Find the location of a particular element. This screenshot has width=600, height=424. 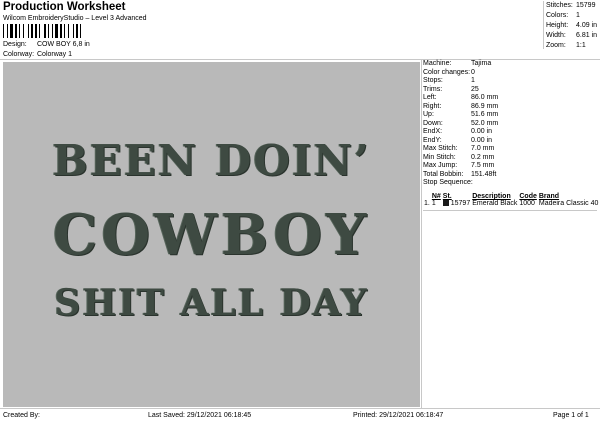

info-row: Color changes:0 is located at coordinates (510, 73).